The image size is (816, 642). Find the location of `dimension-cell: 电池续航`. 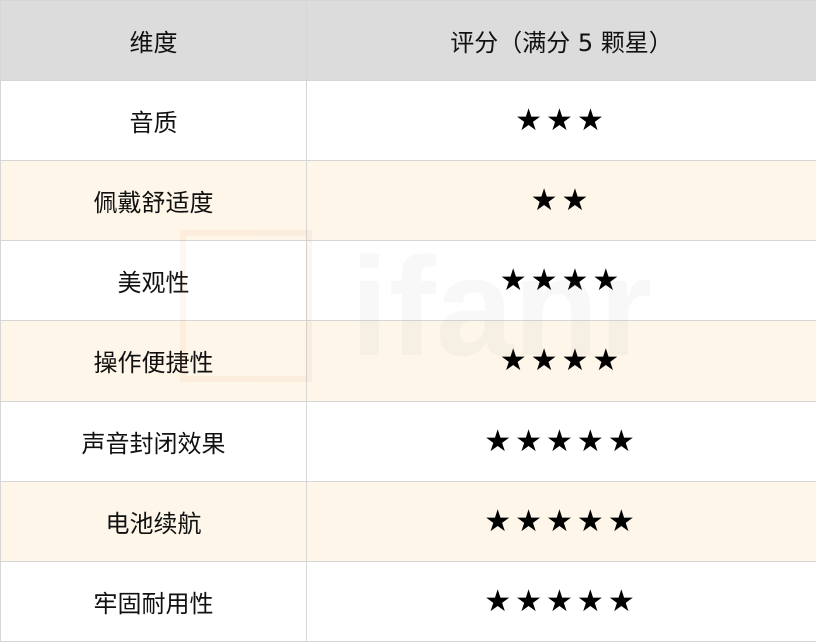

dimension-cell: 电池续航 is located at coordinates (153, 521).